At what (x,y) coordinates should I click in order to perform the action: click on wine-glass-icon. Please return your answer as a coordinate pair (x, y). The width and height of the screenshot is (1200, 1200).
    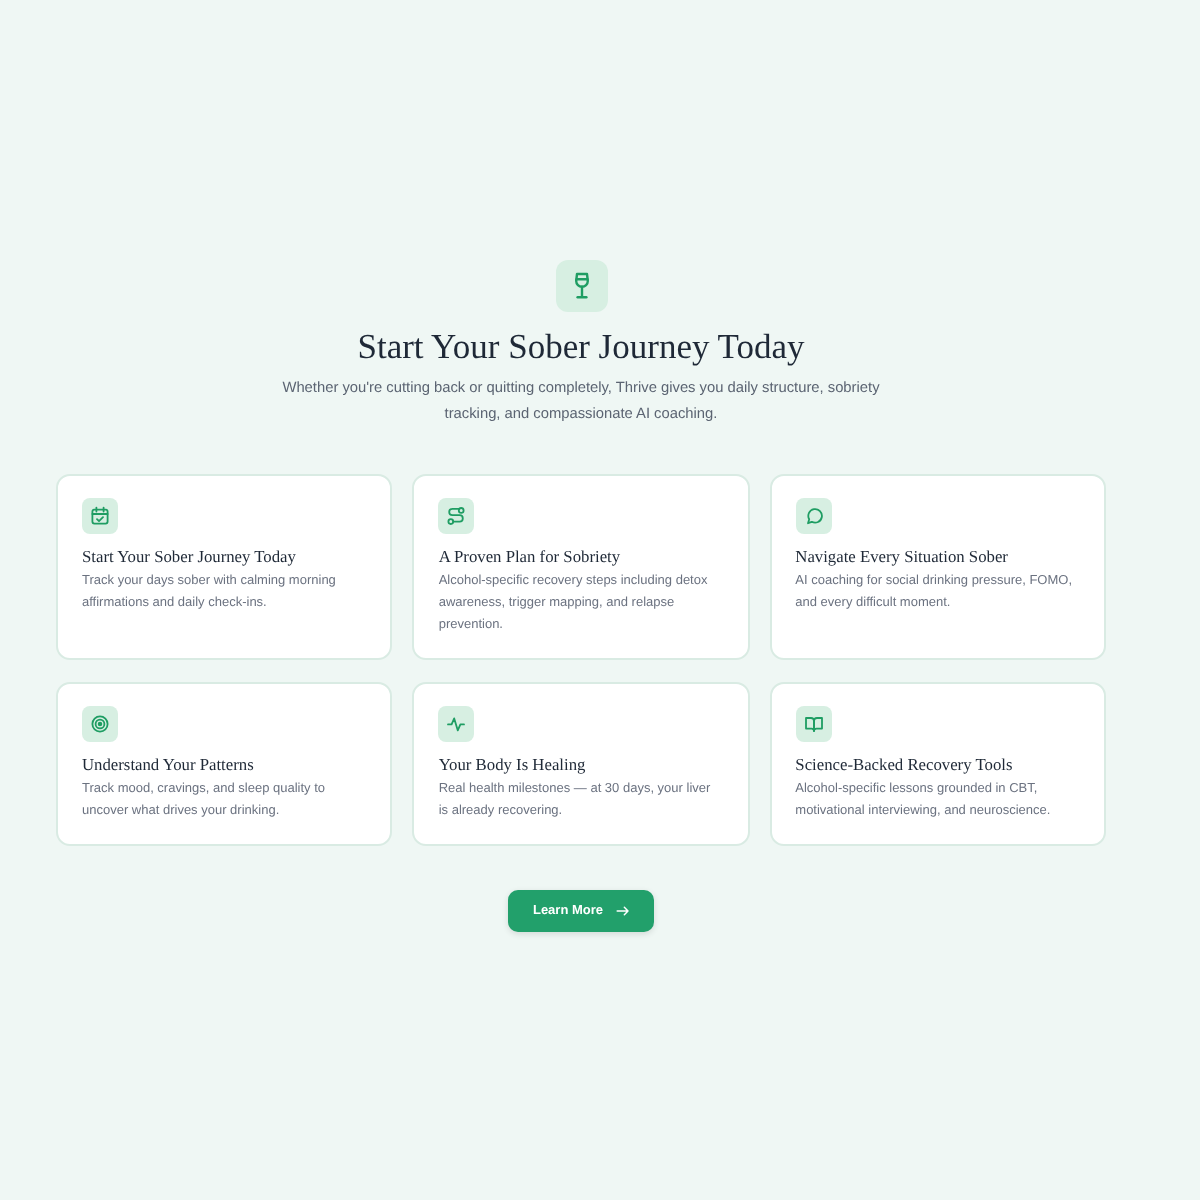
    Looking at the image, I should click on (581, 286).